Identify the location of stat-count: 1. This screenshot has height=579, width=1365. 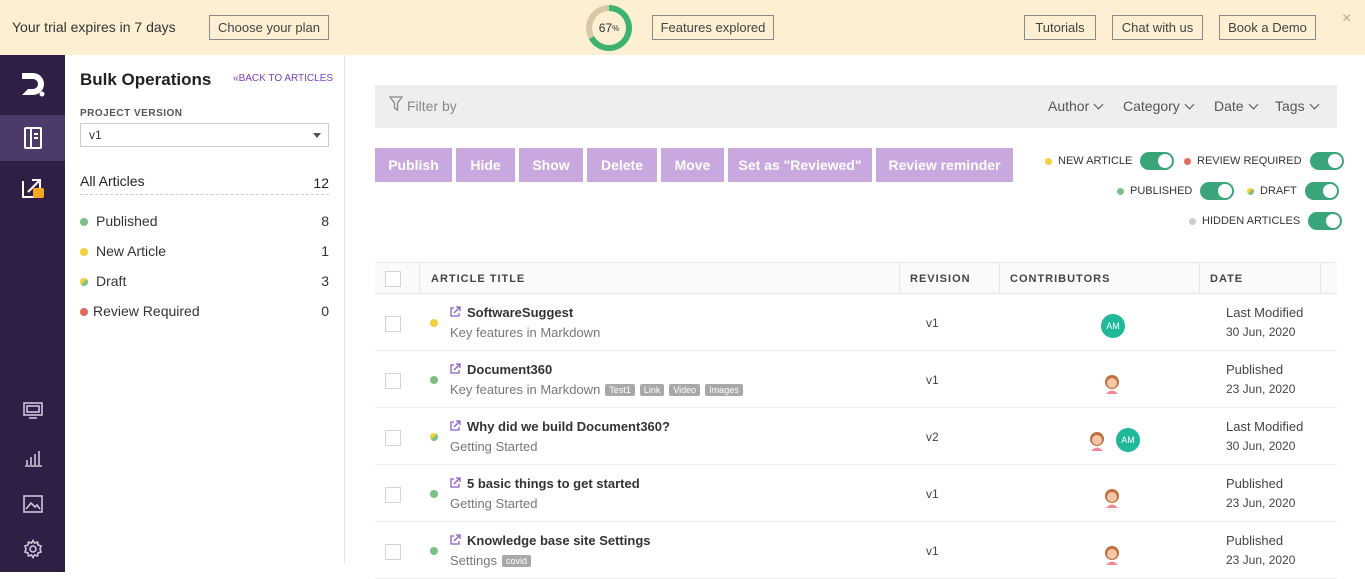
(325, 251).